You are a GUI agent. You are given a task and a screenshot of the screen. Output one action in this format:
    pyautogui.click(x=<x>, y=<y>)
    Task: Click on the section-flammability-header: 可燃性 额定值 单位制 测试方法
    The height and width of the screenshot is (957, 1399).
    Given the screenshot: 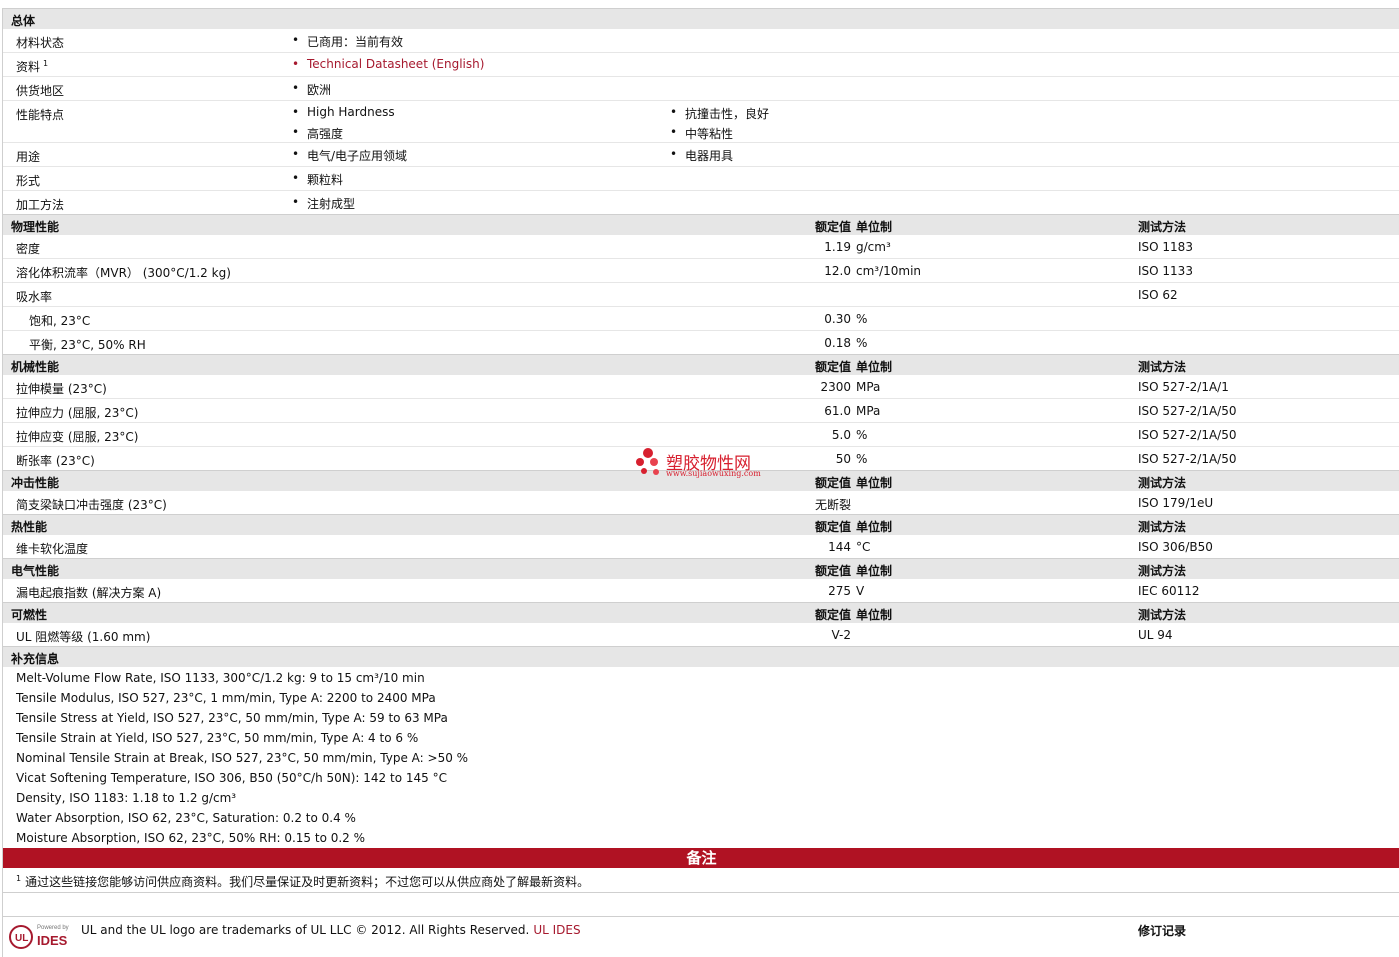 What is the action you would take?
    pyautogui.click(x=701, y=612)
    